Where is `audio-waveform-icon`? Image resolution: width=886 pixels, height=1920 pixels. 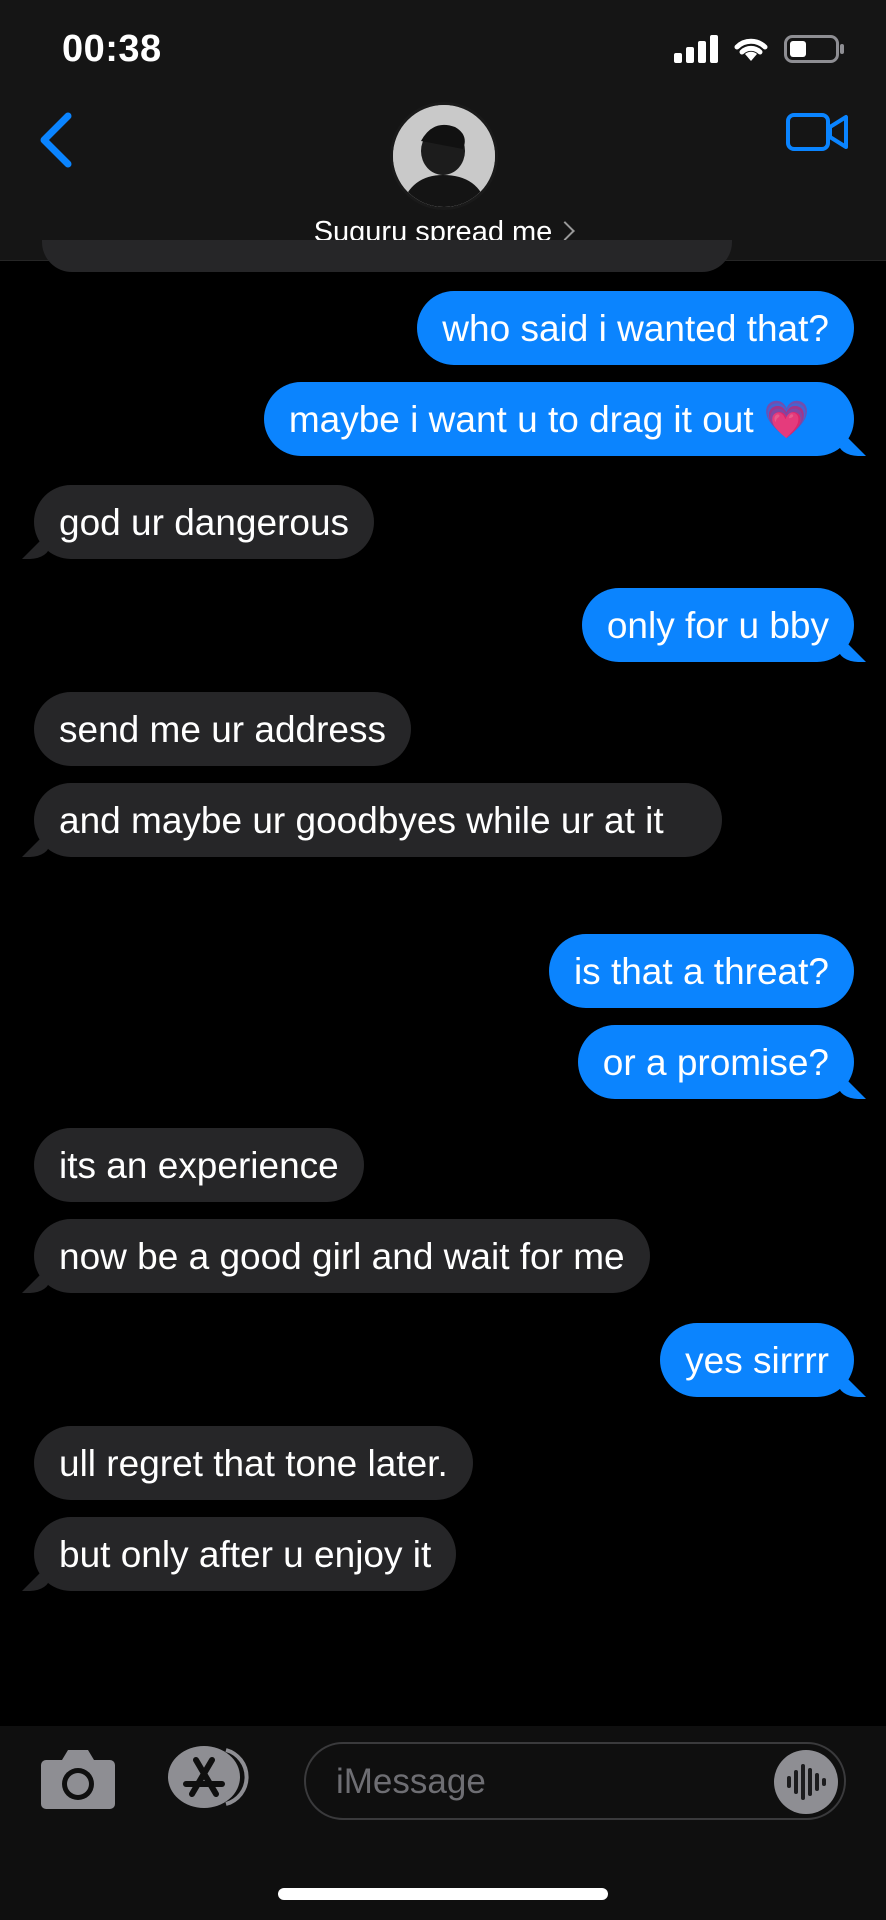 audio-waveform-icon is located at coordinates (806, 1782).